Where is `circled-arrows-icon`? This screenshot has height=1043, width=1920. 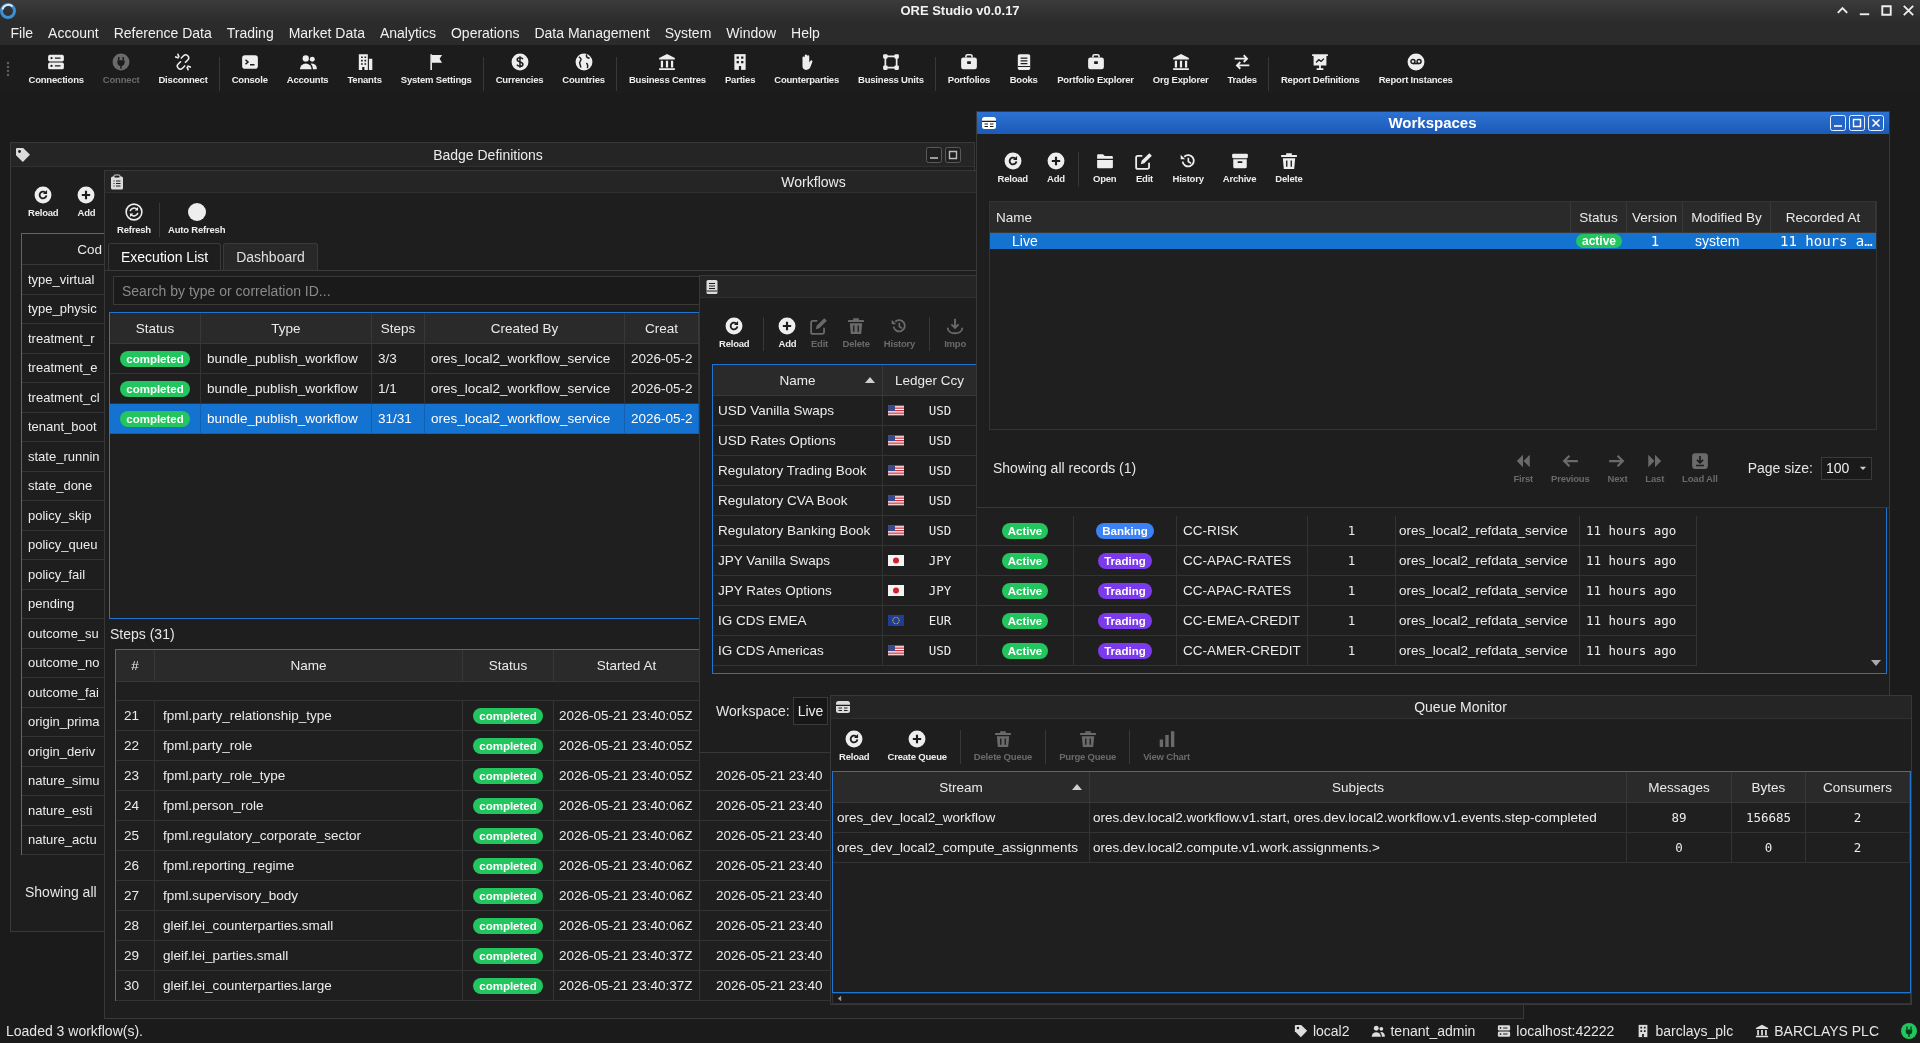
circled-arrows-icon is located at coordinates (134, 212).